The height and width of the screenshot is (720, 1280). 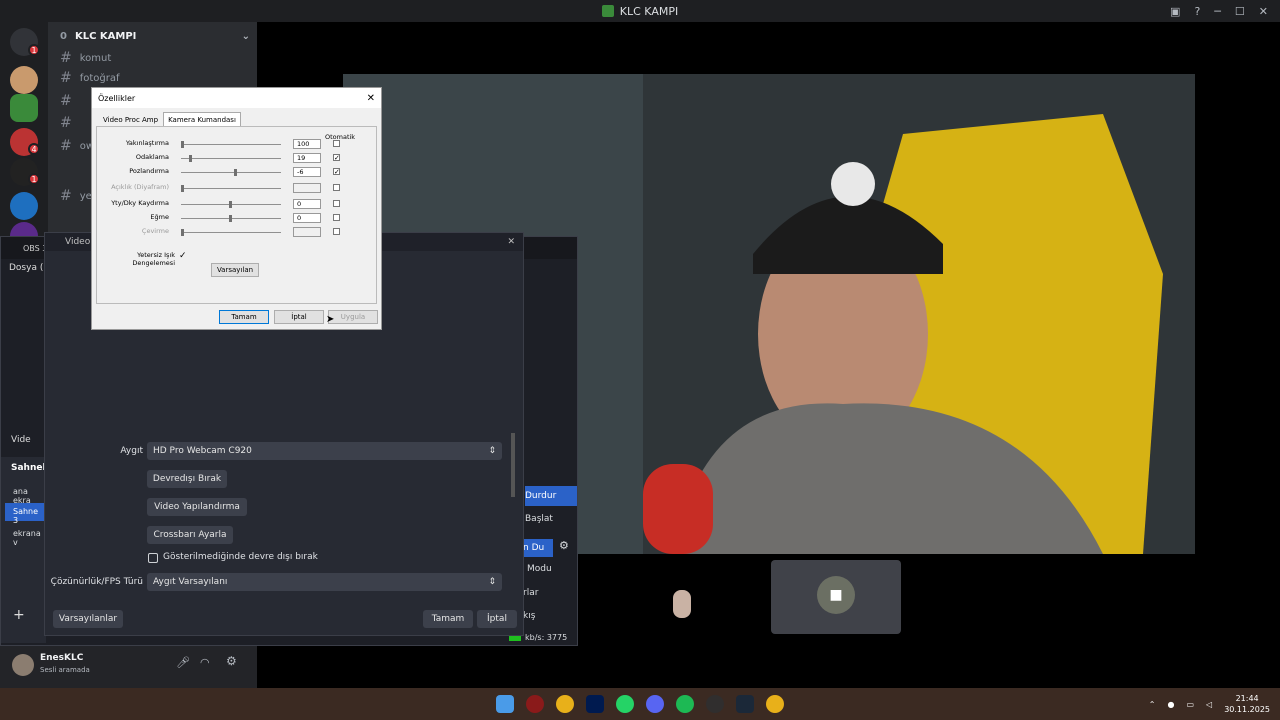 I want to click on device-select: HD Pro Webcam C920 ⇕, so click(x=324, y=451).